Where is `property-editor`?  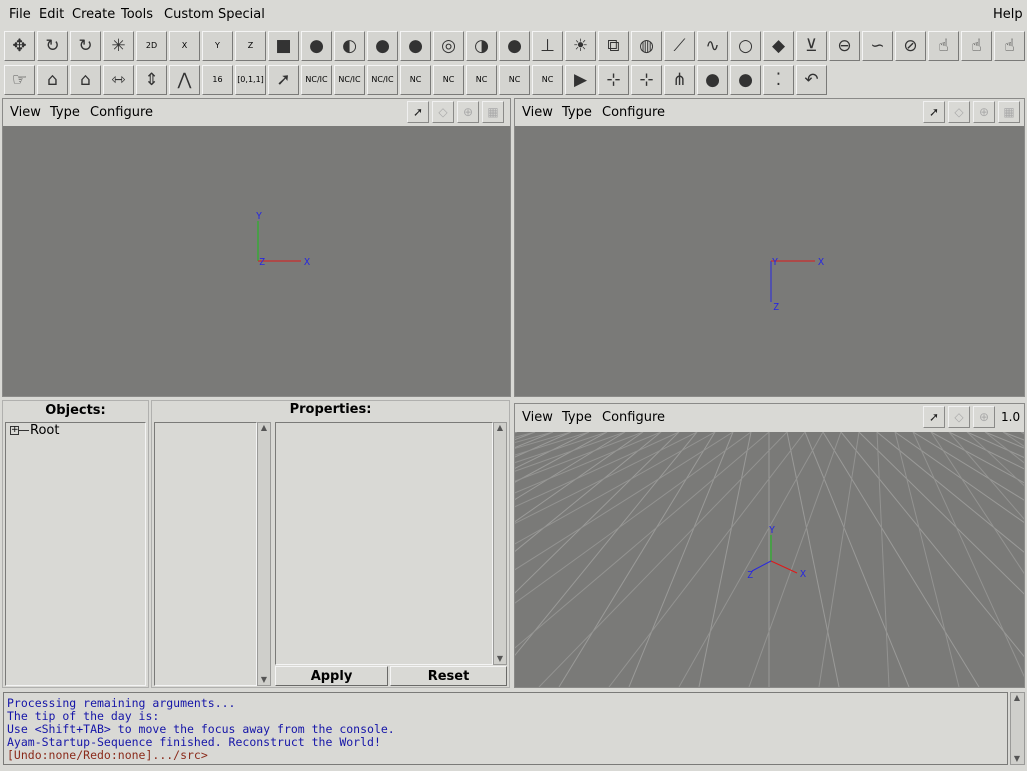 property-editor is located at coordinates (384, 543).